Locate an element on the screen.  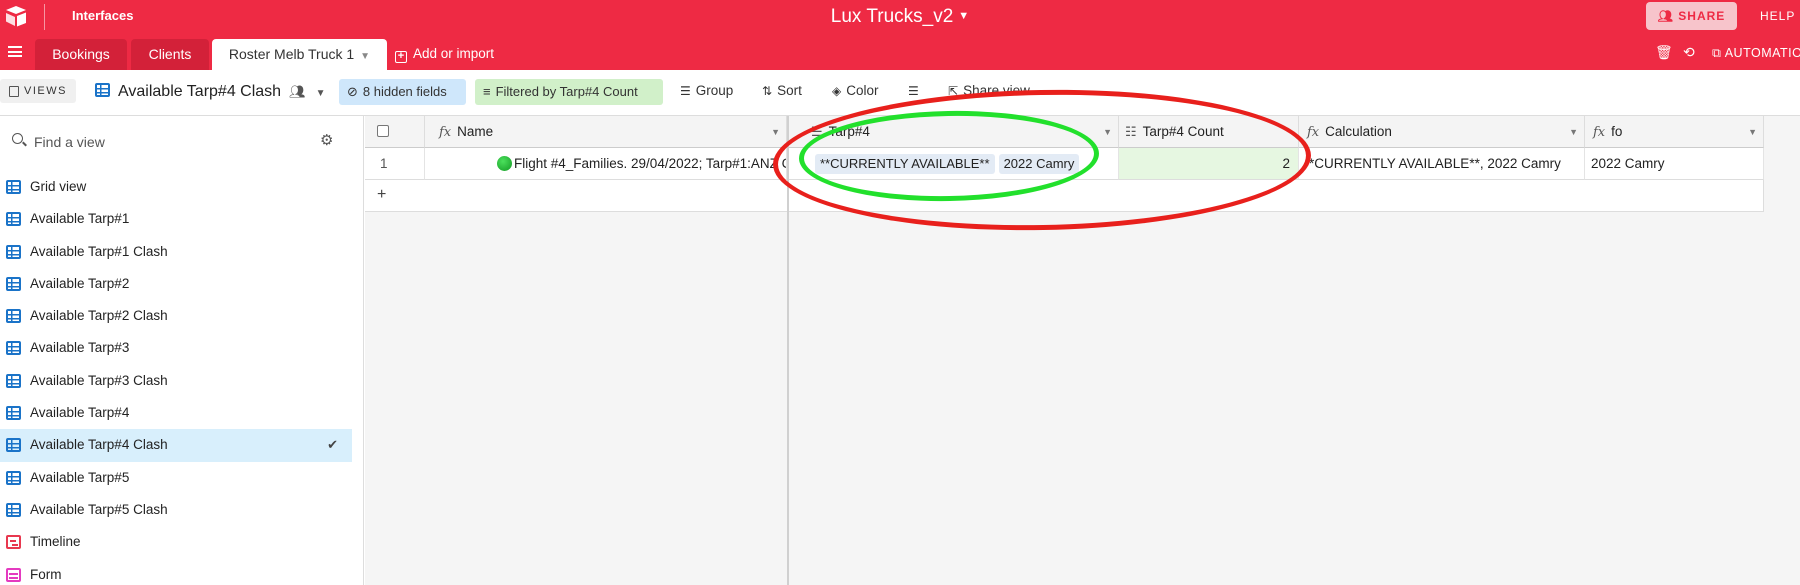
automations-button: ⧉ AUTOMATIONS is located at coordinates (1756, 53).